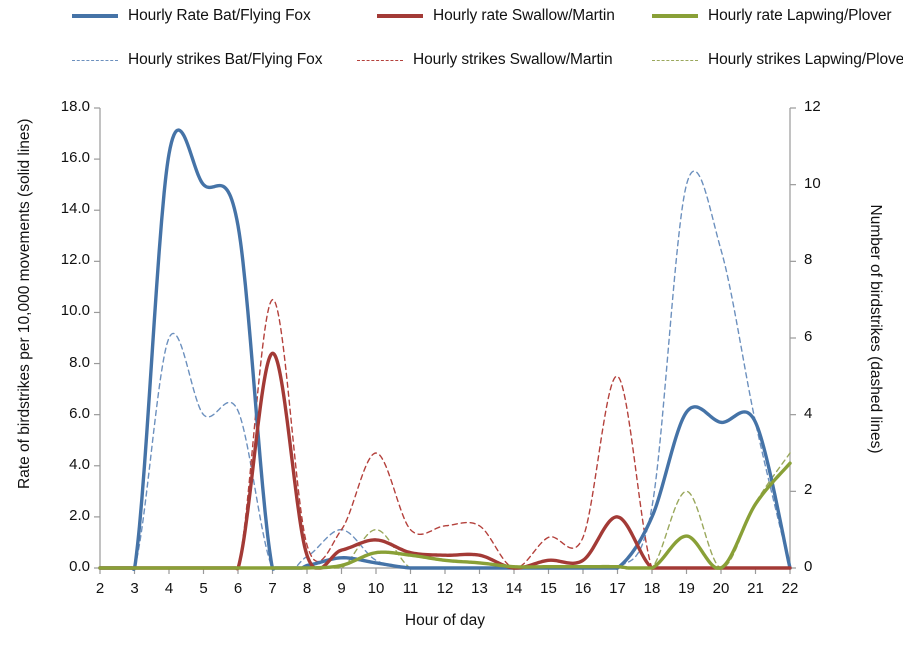  Describe the element at coordinates (79, 515) in the screenshot. I see `y-axis-left-tick-2.0: 2.0` at that location.